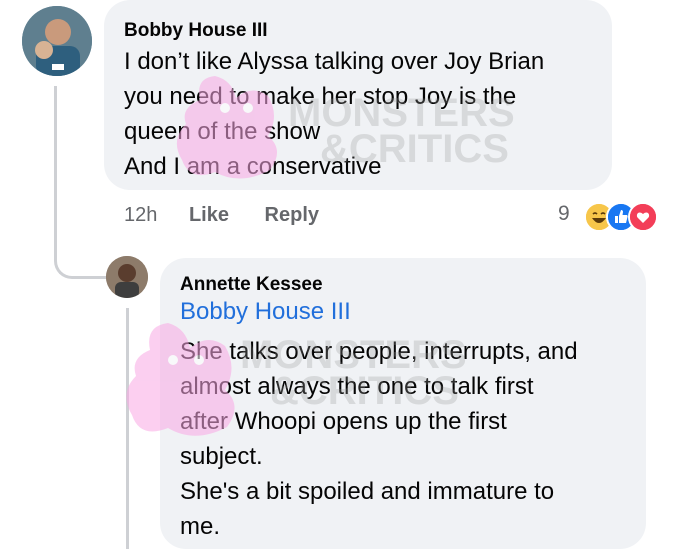  Describe the element at coordinates (564, 213) in the screenshot. I see `reaction-count: 9` at that location.